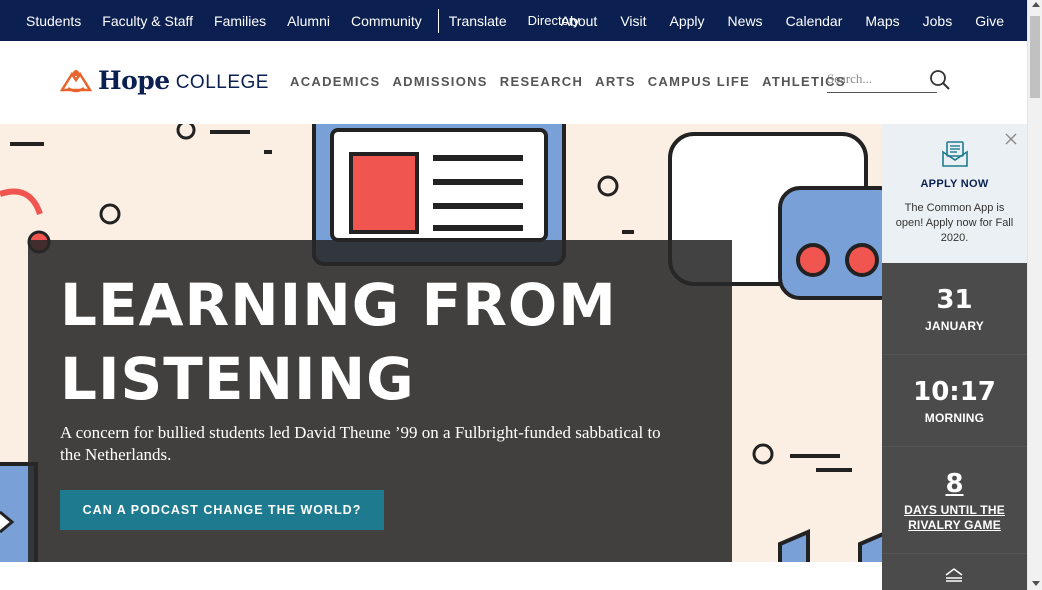 The width and height of the screenshot is (1042, 590). What do you see at coordinates (134, 80) in the screenshot?
I see `logo-hope-text: Hope` at bounding box center [134, 80].